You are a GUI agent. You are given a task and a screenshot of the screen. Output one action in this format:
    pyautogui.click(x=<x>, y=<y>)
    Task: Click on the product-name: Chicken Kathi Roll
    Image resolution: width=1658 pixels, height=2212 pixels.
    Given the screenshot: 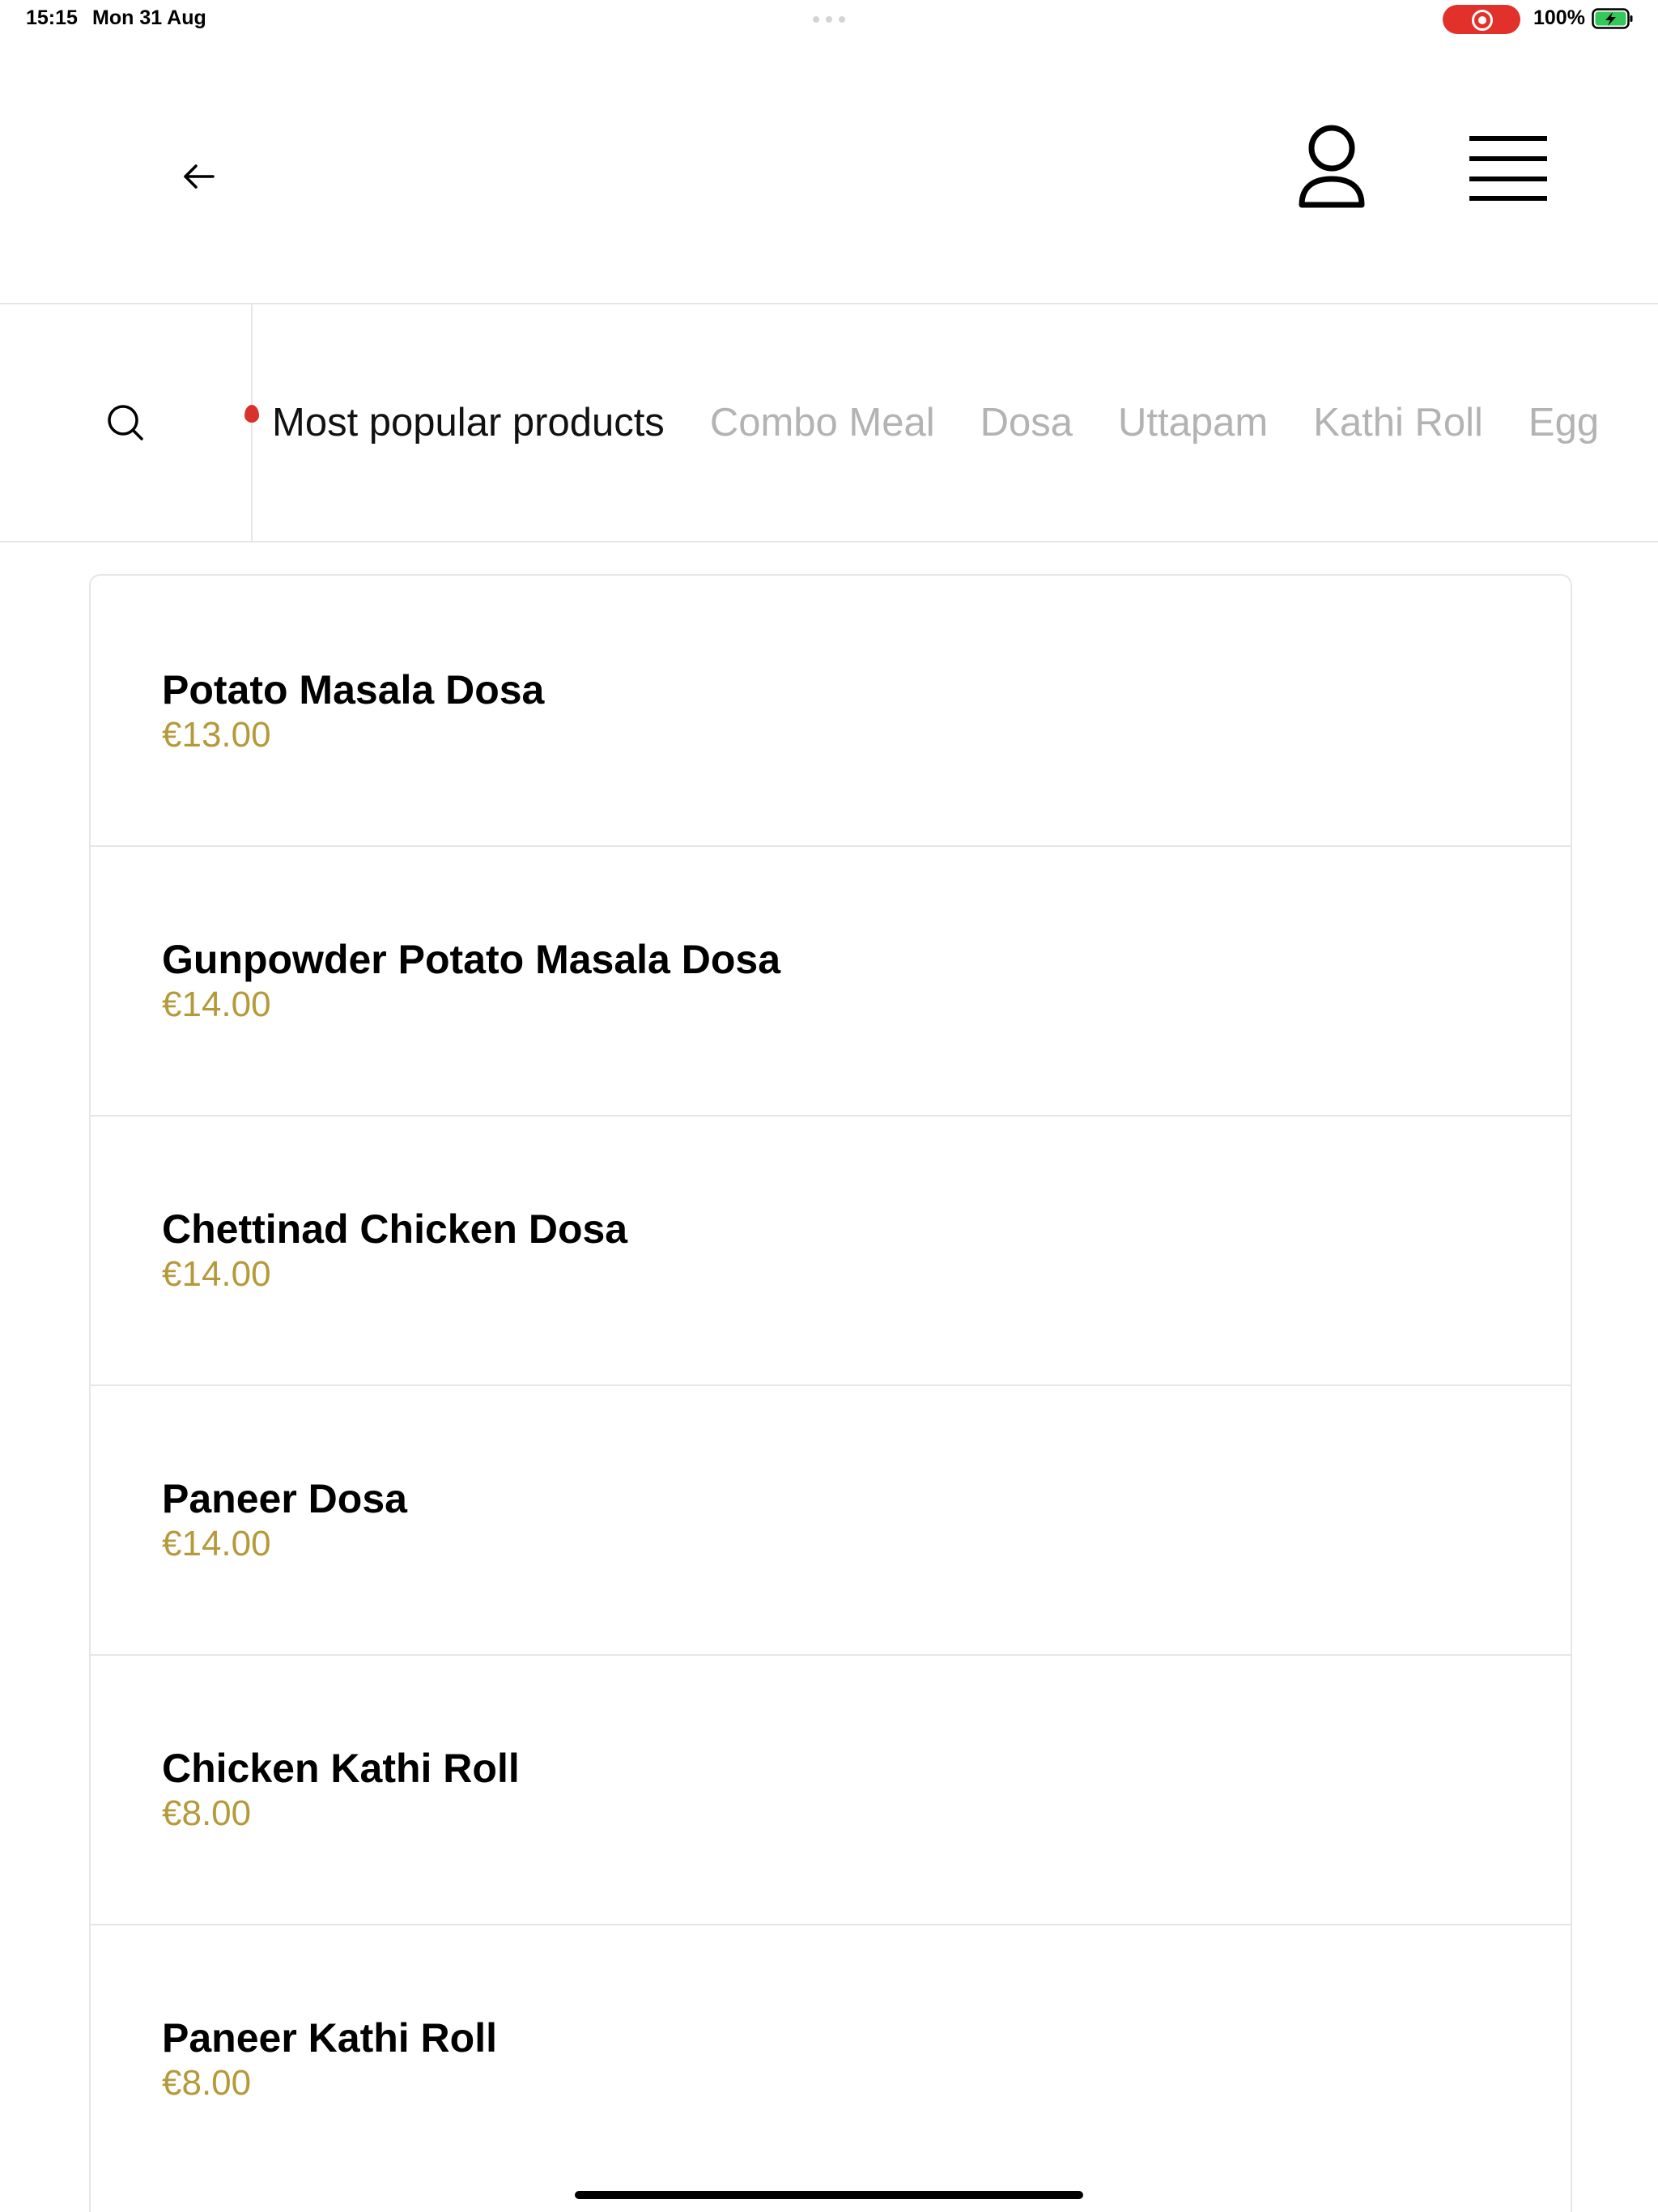 What is the action you would take?
    pyautogui.click(x=341, y=1769)
    